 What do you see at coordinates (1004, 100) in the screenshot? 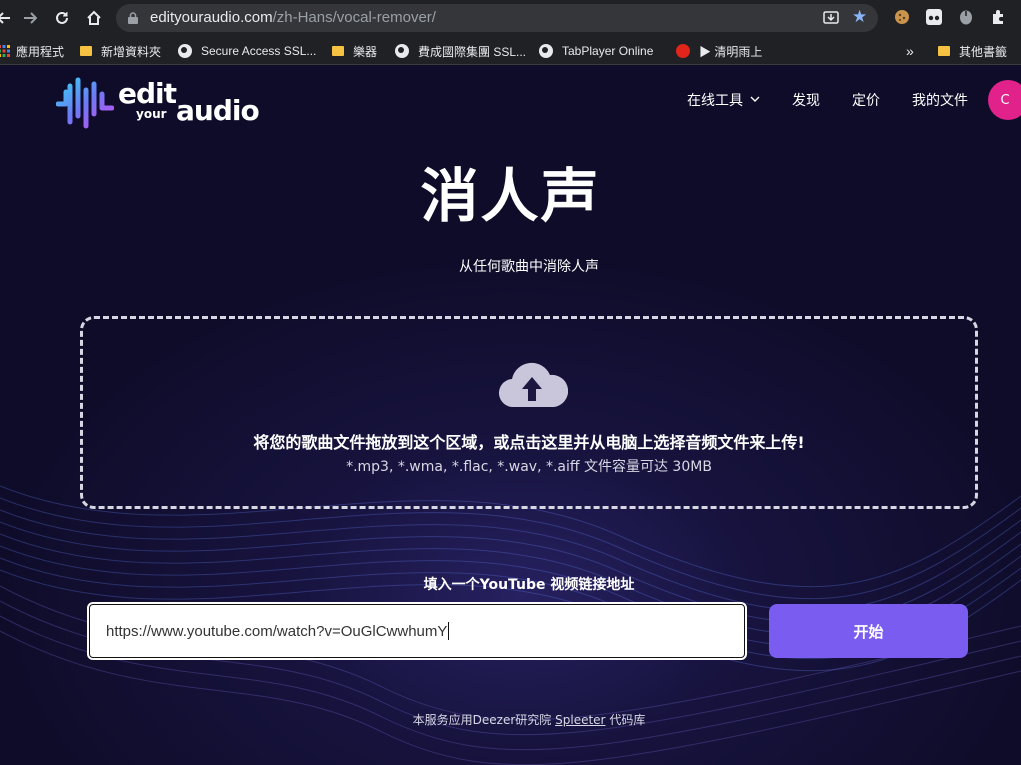
I see `user-avatar: C` at bounding box center [1004, 100].